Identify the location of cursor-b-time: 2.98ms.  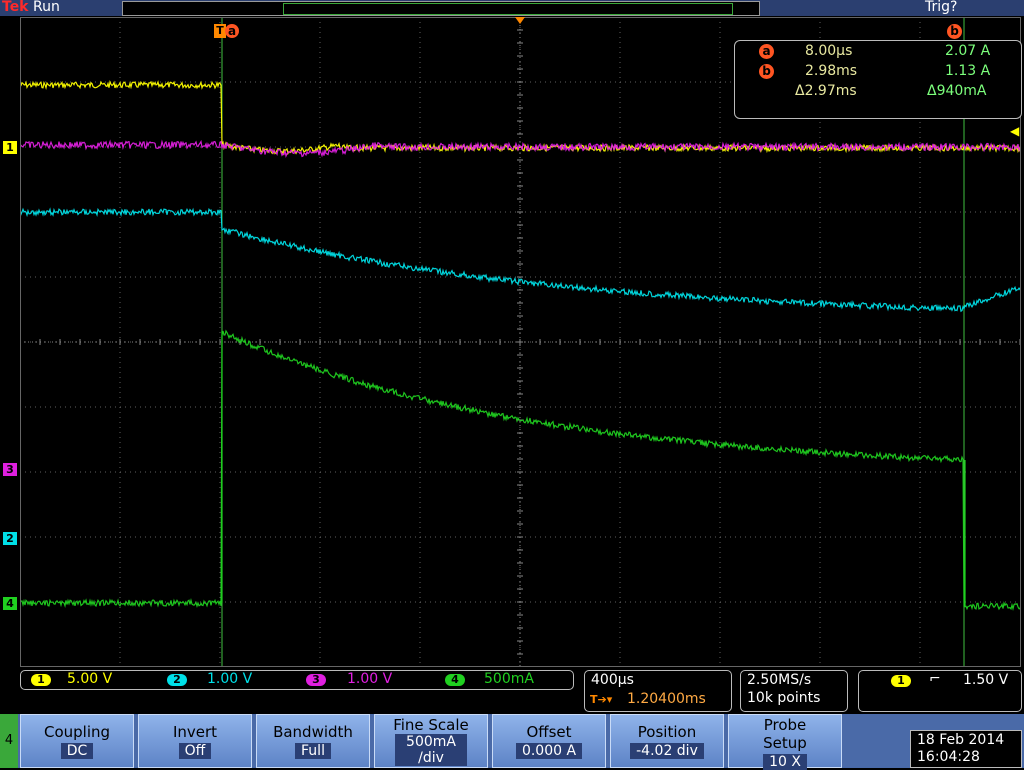
(831, 71).